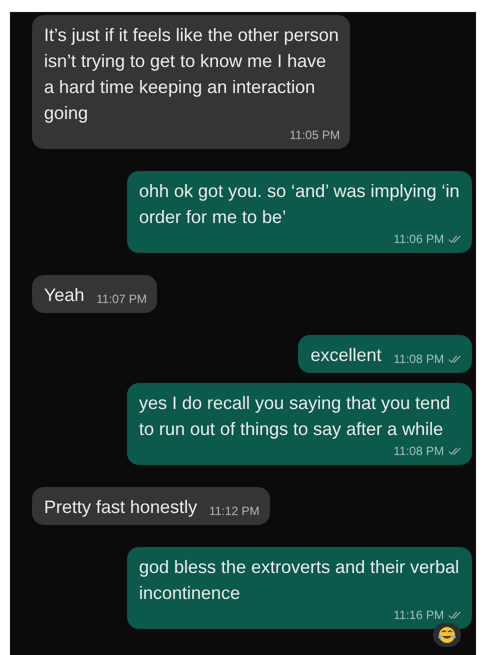 This screenshot has height=655, width=484. What do you see at coordinates (299, 580) in the screenshot?
I see `message-text: god bless the extroverts and their verbal incontinence` at bounding box center [299, 580].